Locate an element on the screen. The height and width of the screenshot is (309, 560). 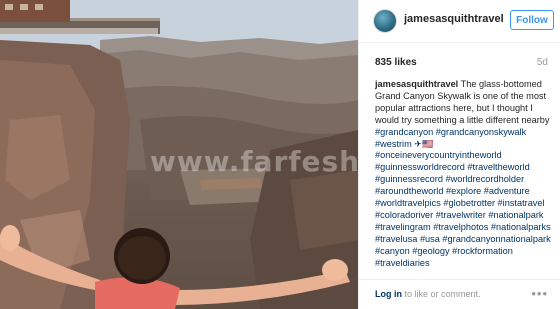
username-link: jamesasquithtravel is located at coordinates (454, 19).